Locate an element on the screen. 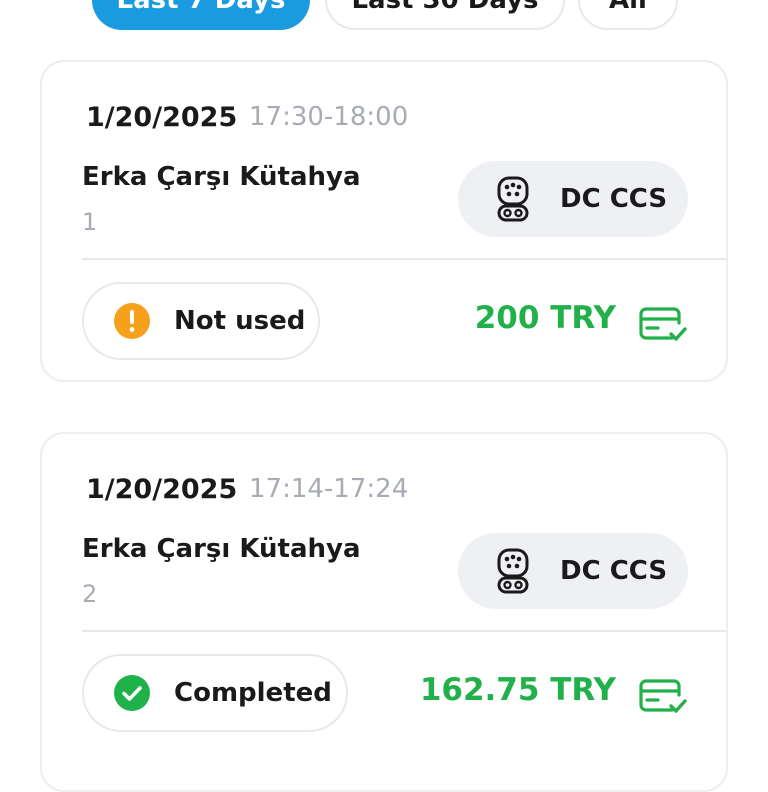 The height and width of the screenshot is (792, 768). check-circle-icon is located at coordinates (132, 693).